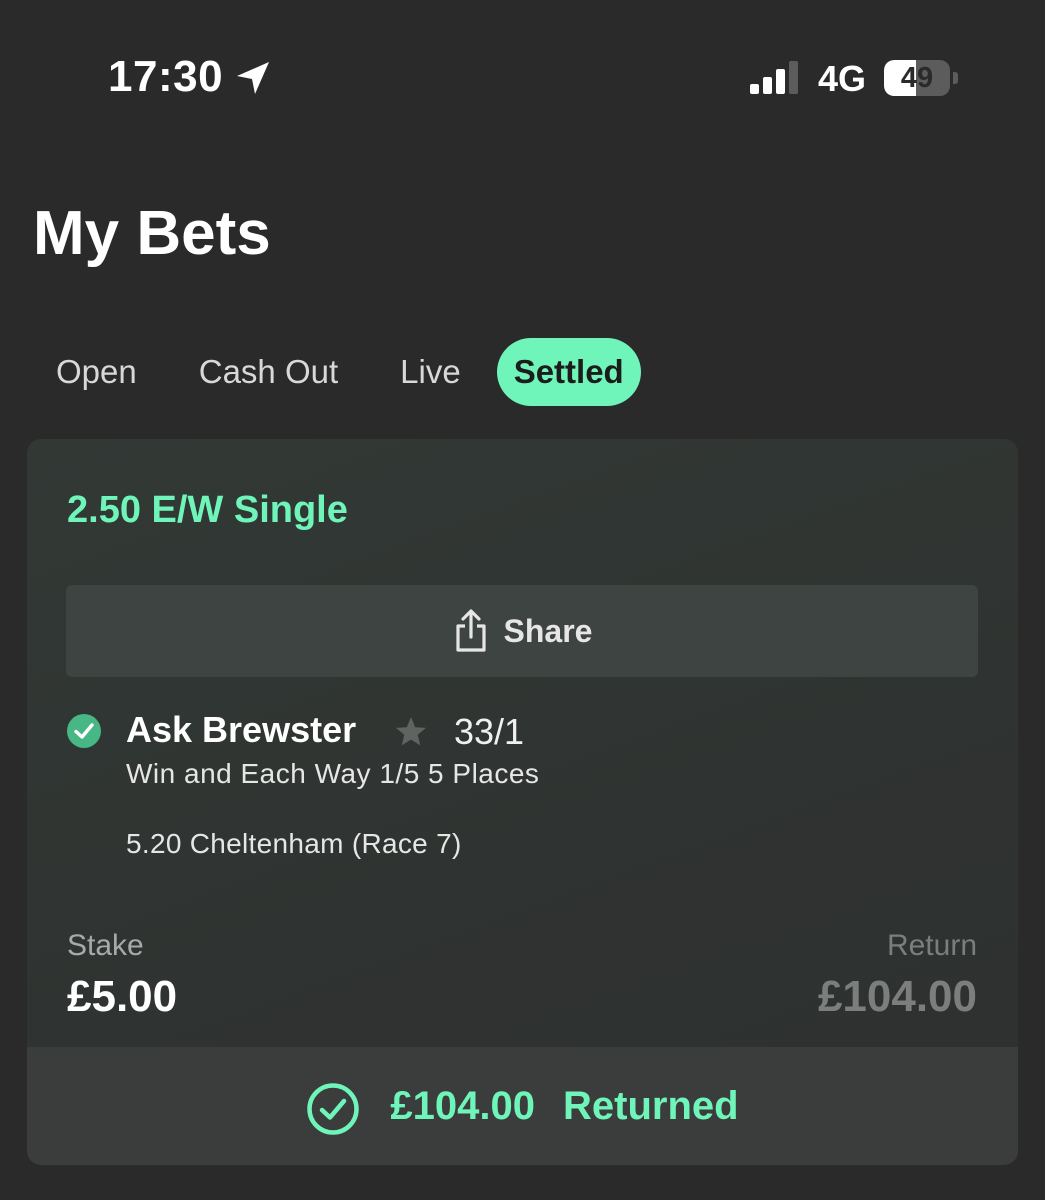 This screenshot has width=1045, height=1200. Describe the element at coordinates (897, 996) in the screenshot. I see `return-value: £104.00` at that location.